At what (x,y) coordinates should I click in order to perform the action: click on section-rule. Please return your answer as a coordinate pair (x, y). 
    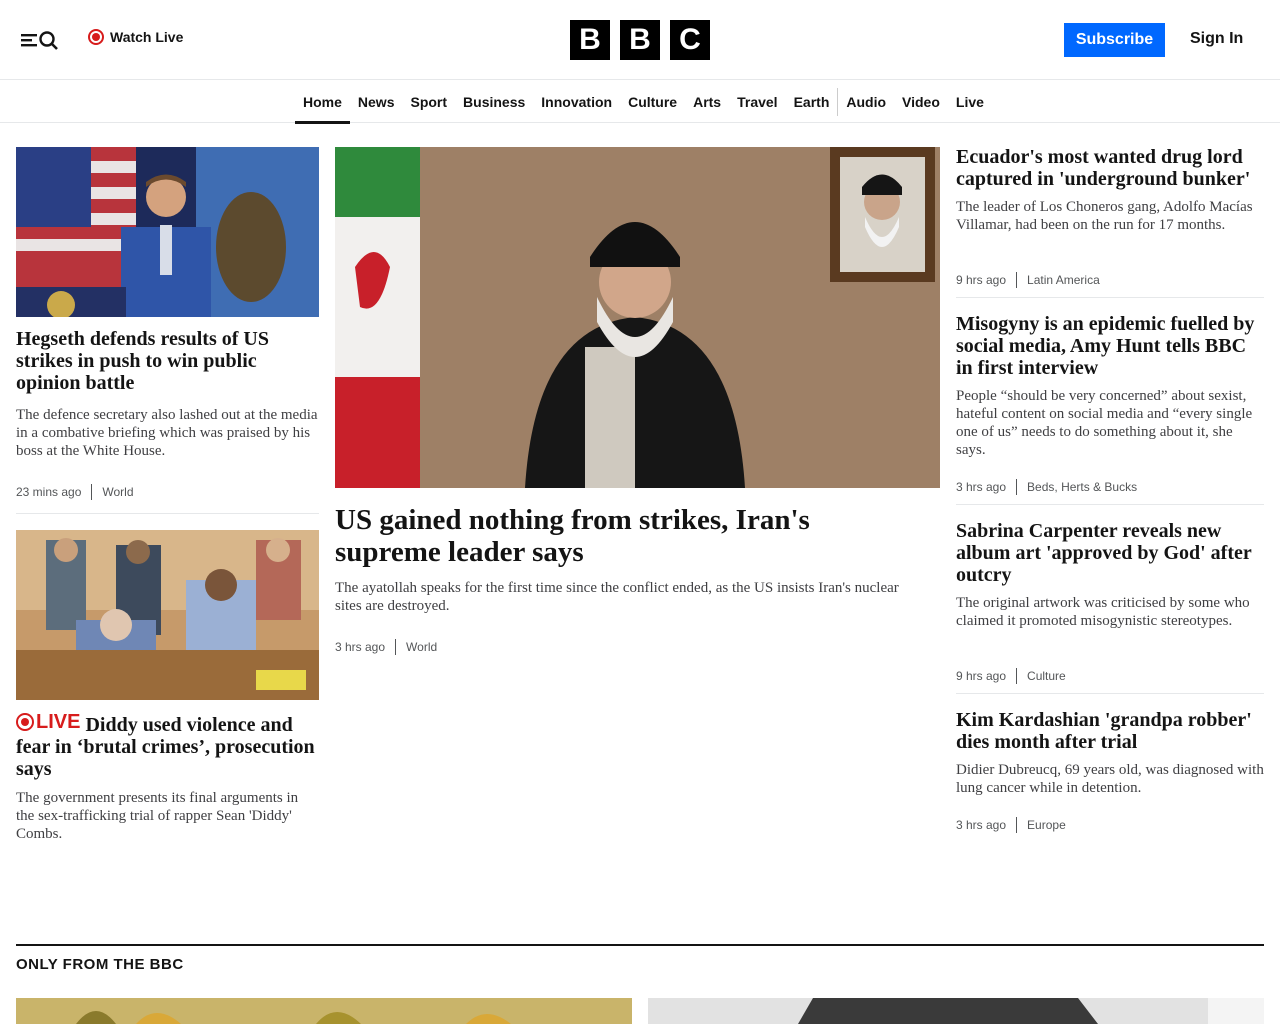
    Looking at the image, I should click on (640, 945).